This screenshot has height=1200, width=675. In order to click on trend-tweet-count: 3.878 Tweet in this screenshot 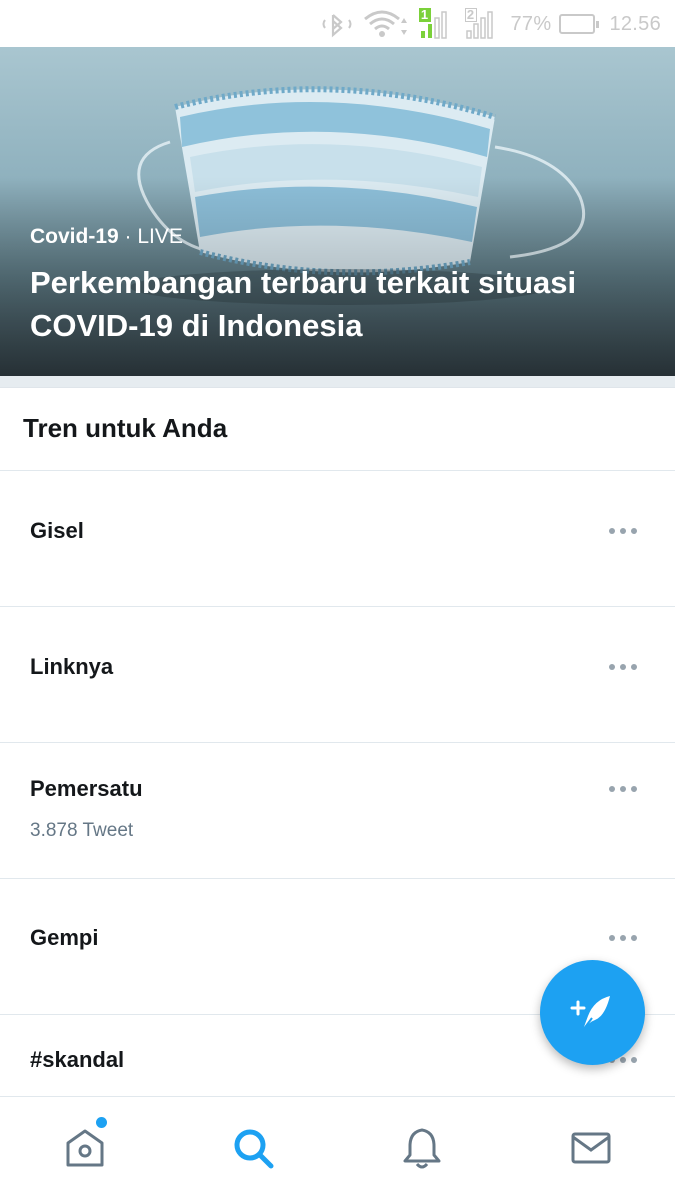, I will do `click(82, 830)`.